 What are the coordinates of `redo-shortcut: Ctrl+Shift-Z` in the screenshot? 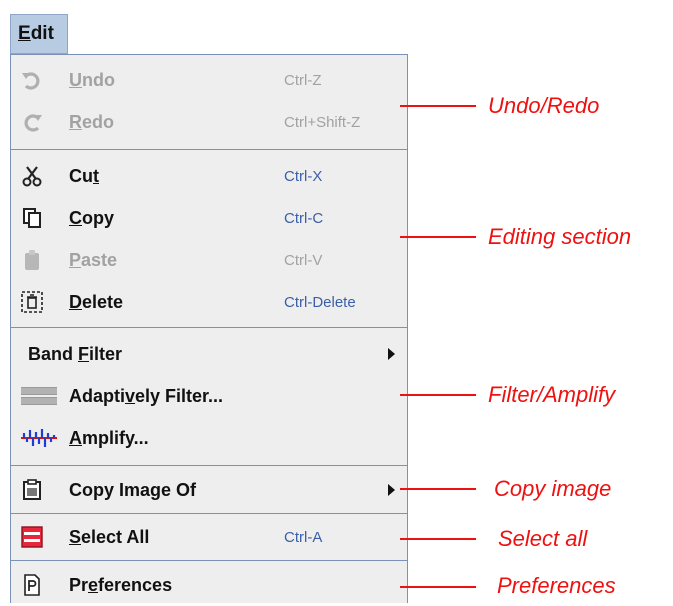 It's located at (322, 122).